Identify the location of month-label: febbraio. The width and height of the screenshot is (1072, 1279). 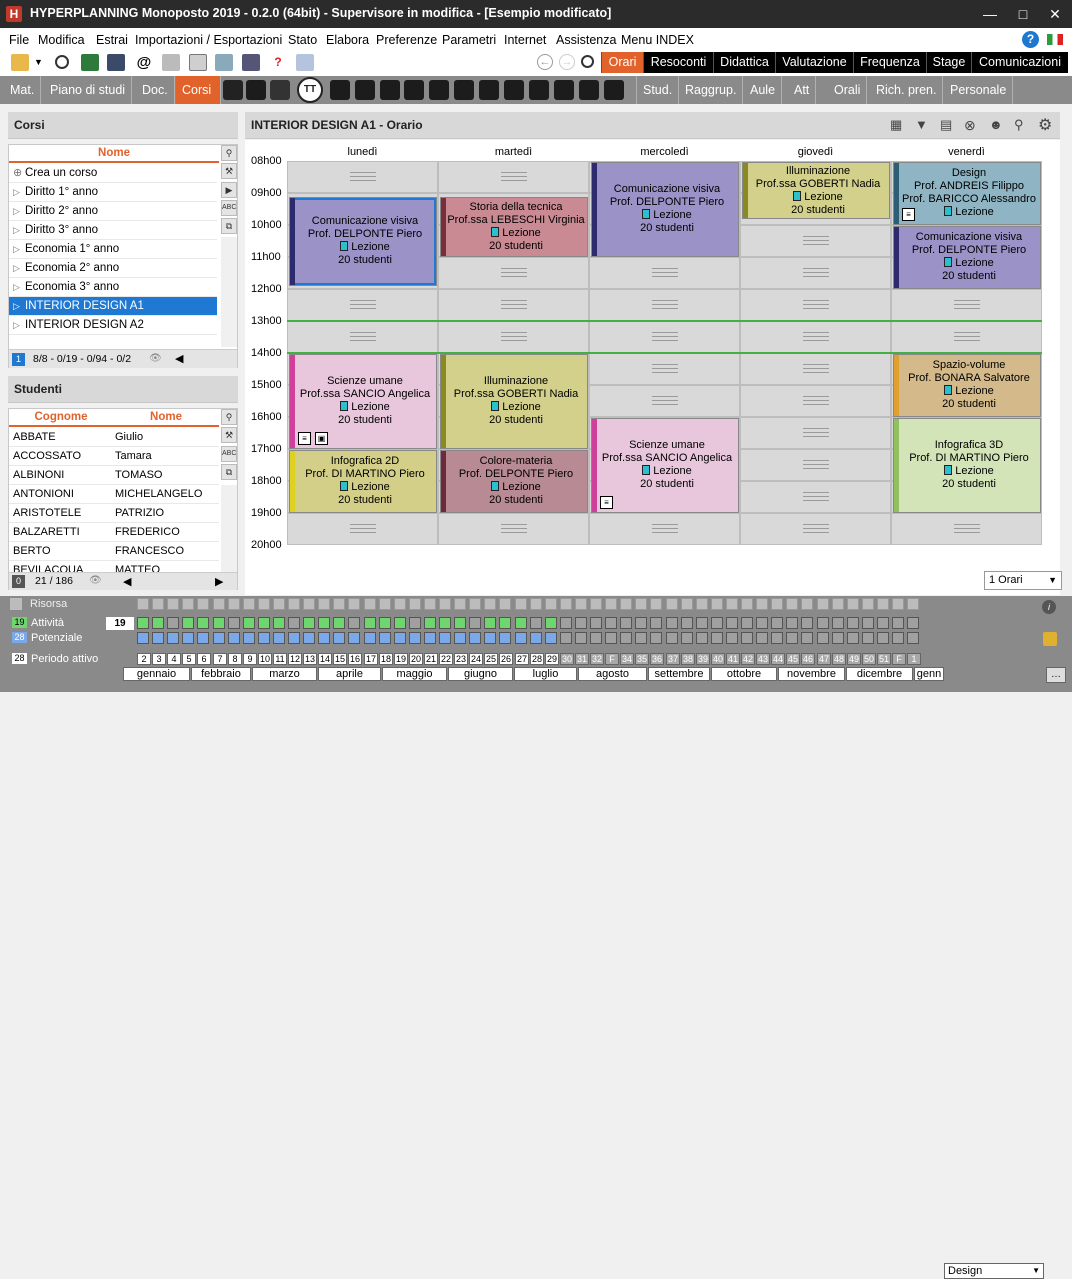
(221, 674).